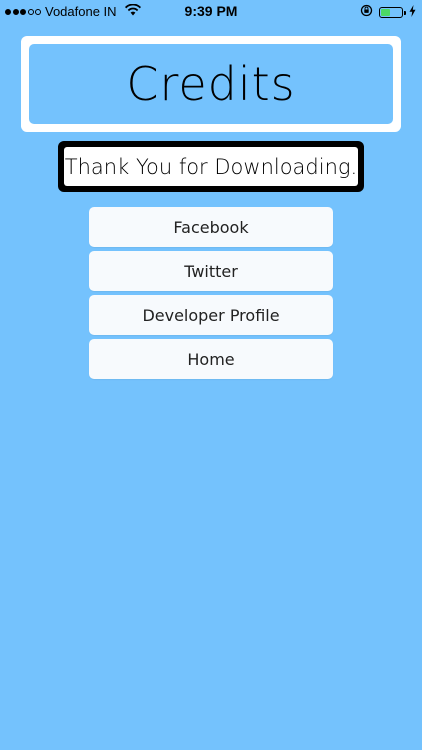 The width and height of the screenshot is (422, 750). I want to click on title-card: Credits, so click(211, 84).